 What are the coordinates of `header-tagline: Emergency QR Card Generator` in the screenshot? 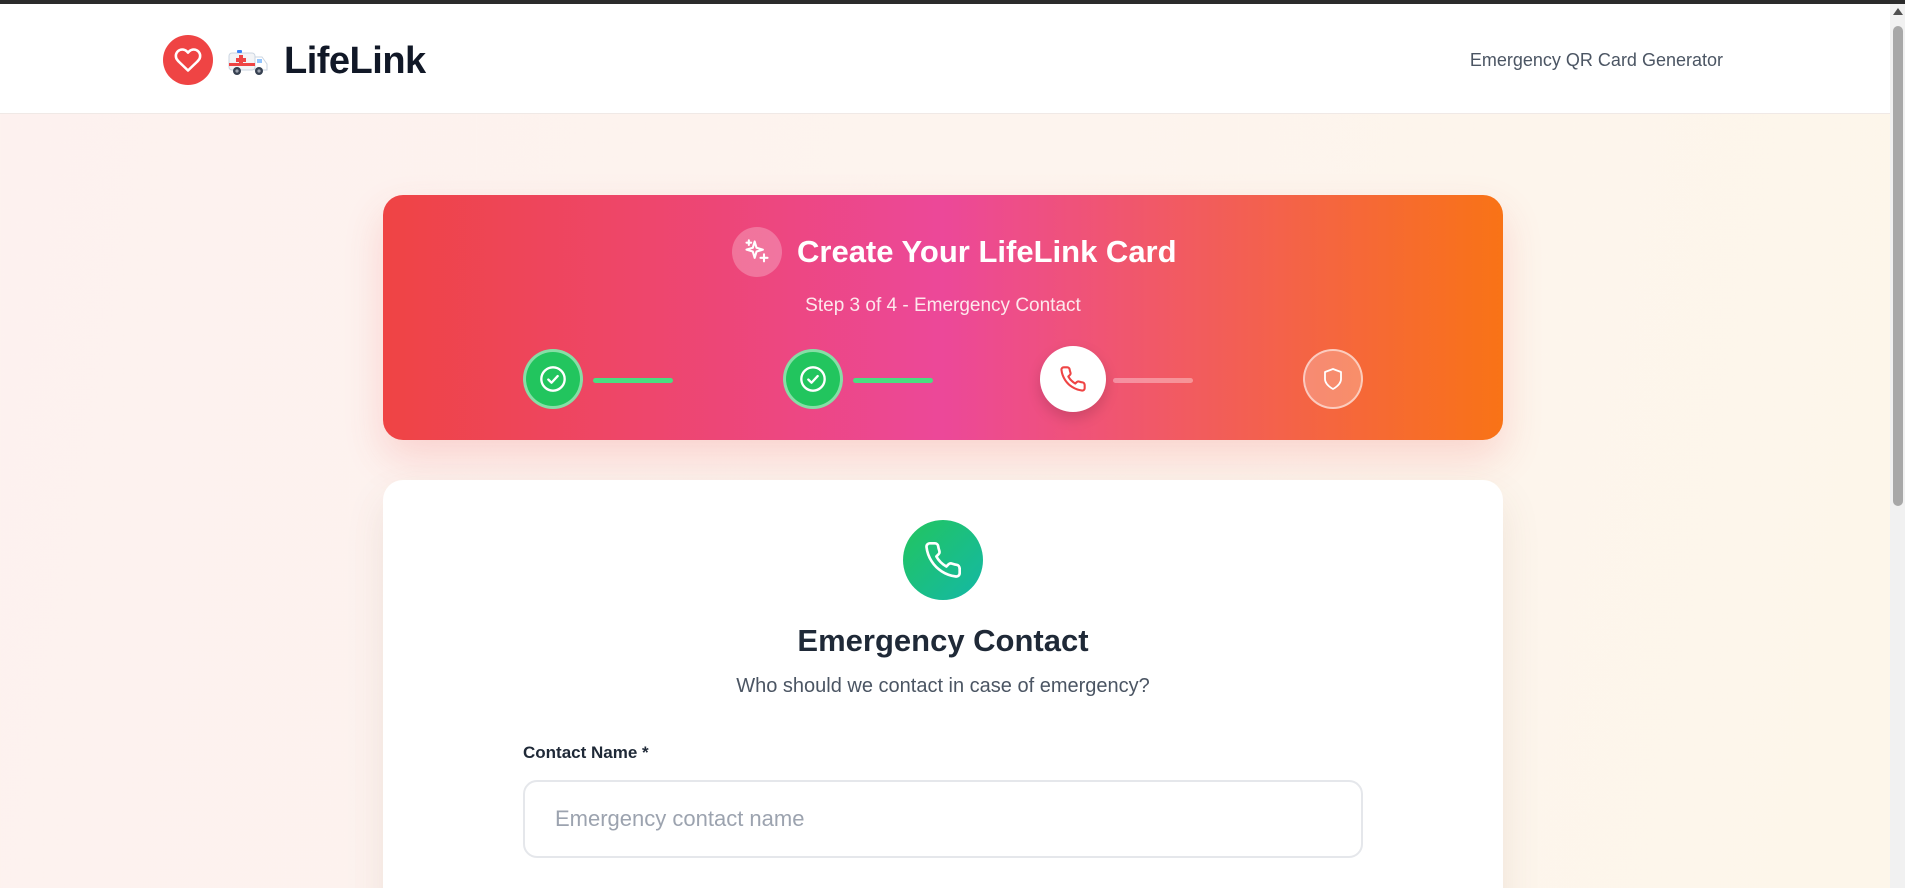 It's located at (1596, 60).